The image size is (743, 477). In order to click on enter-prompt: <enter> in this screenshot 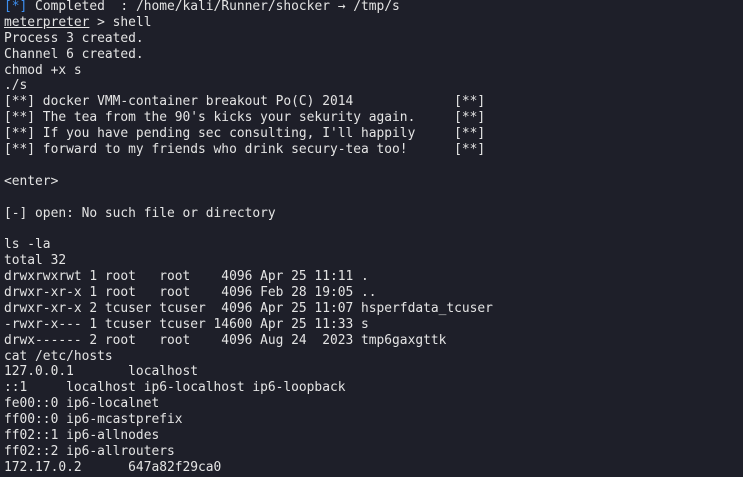, I will do `click(31, 181)`.